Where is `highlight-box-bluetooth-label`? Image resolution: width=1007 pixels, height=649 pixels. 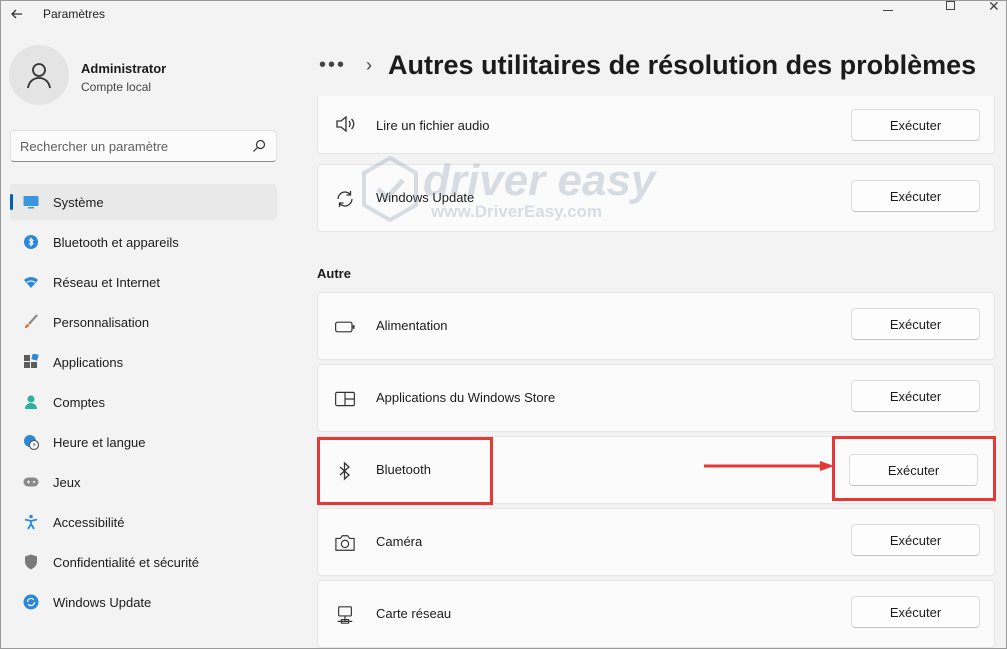 highlight-box-bluetooth-label is located at coordinates (405, 471).